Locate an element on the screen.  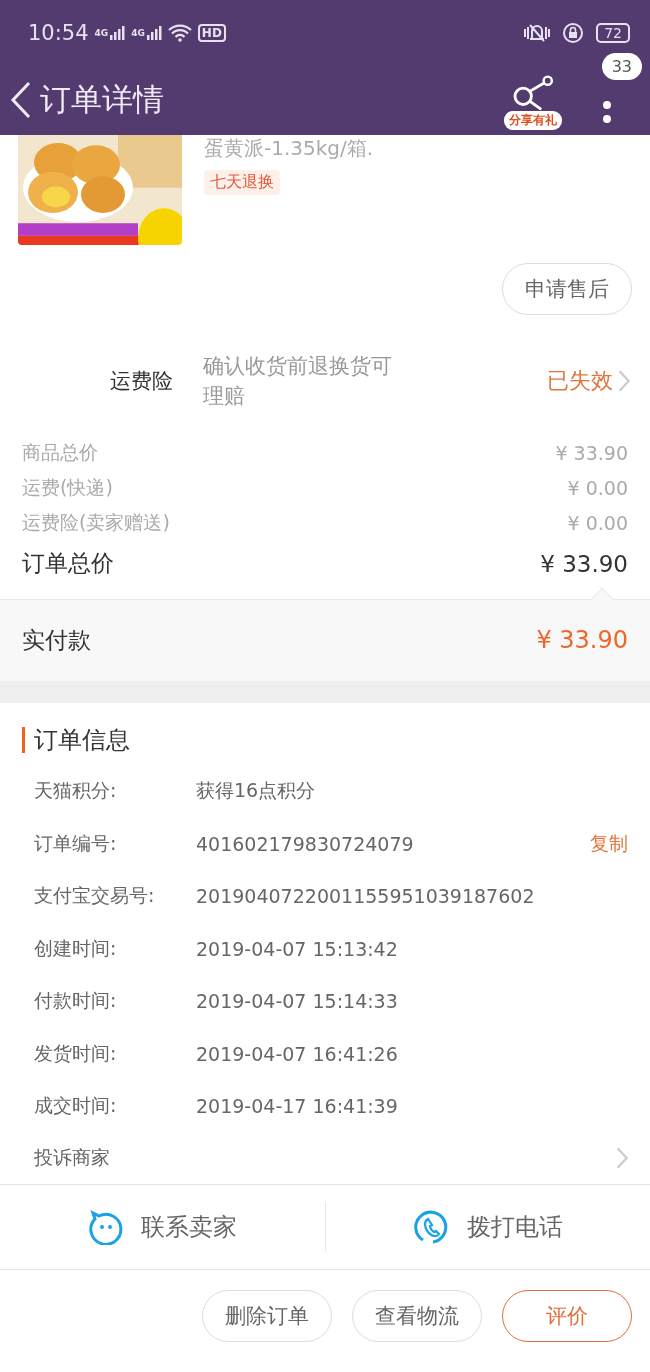
message-count-badge: 33 is located at coordinates (621, 66).